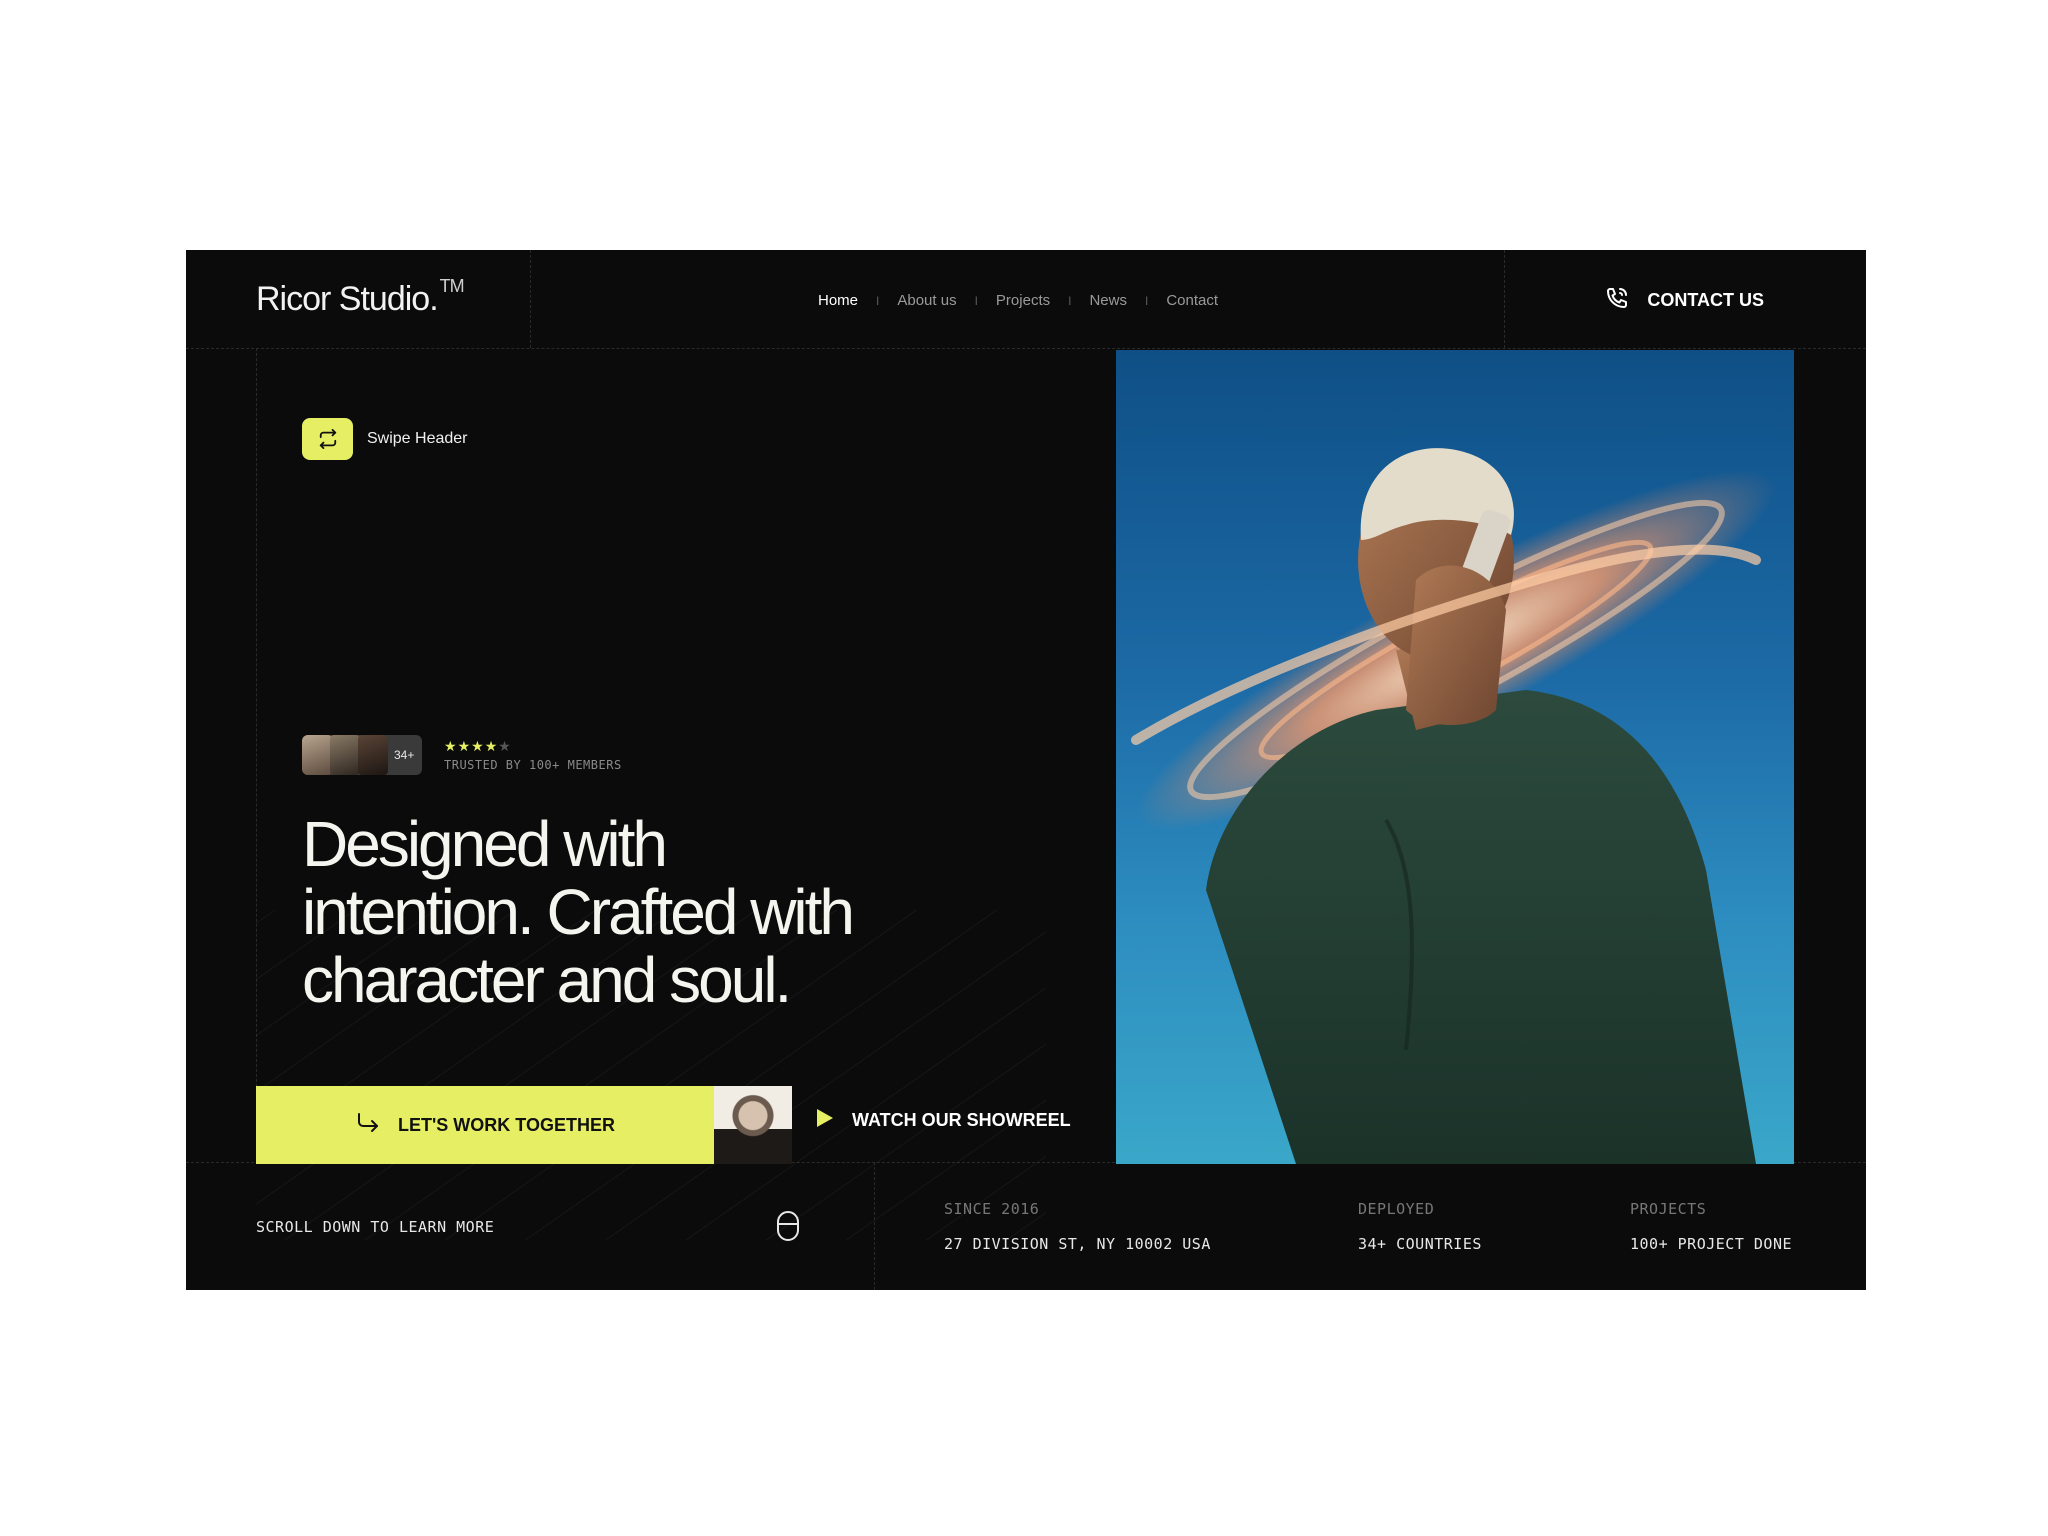 The image size is (2048, 1536). I want to click on repeat-icon, so click(327, 439).